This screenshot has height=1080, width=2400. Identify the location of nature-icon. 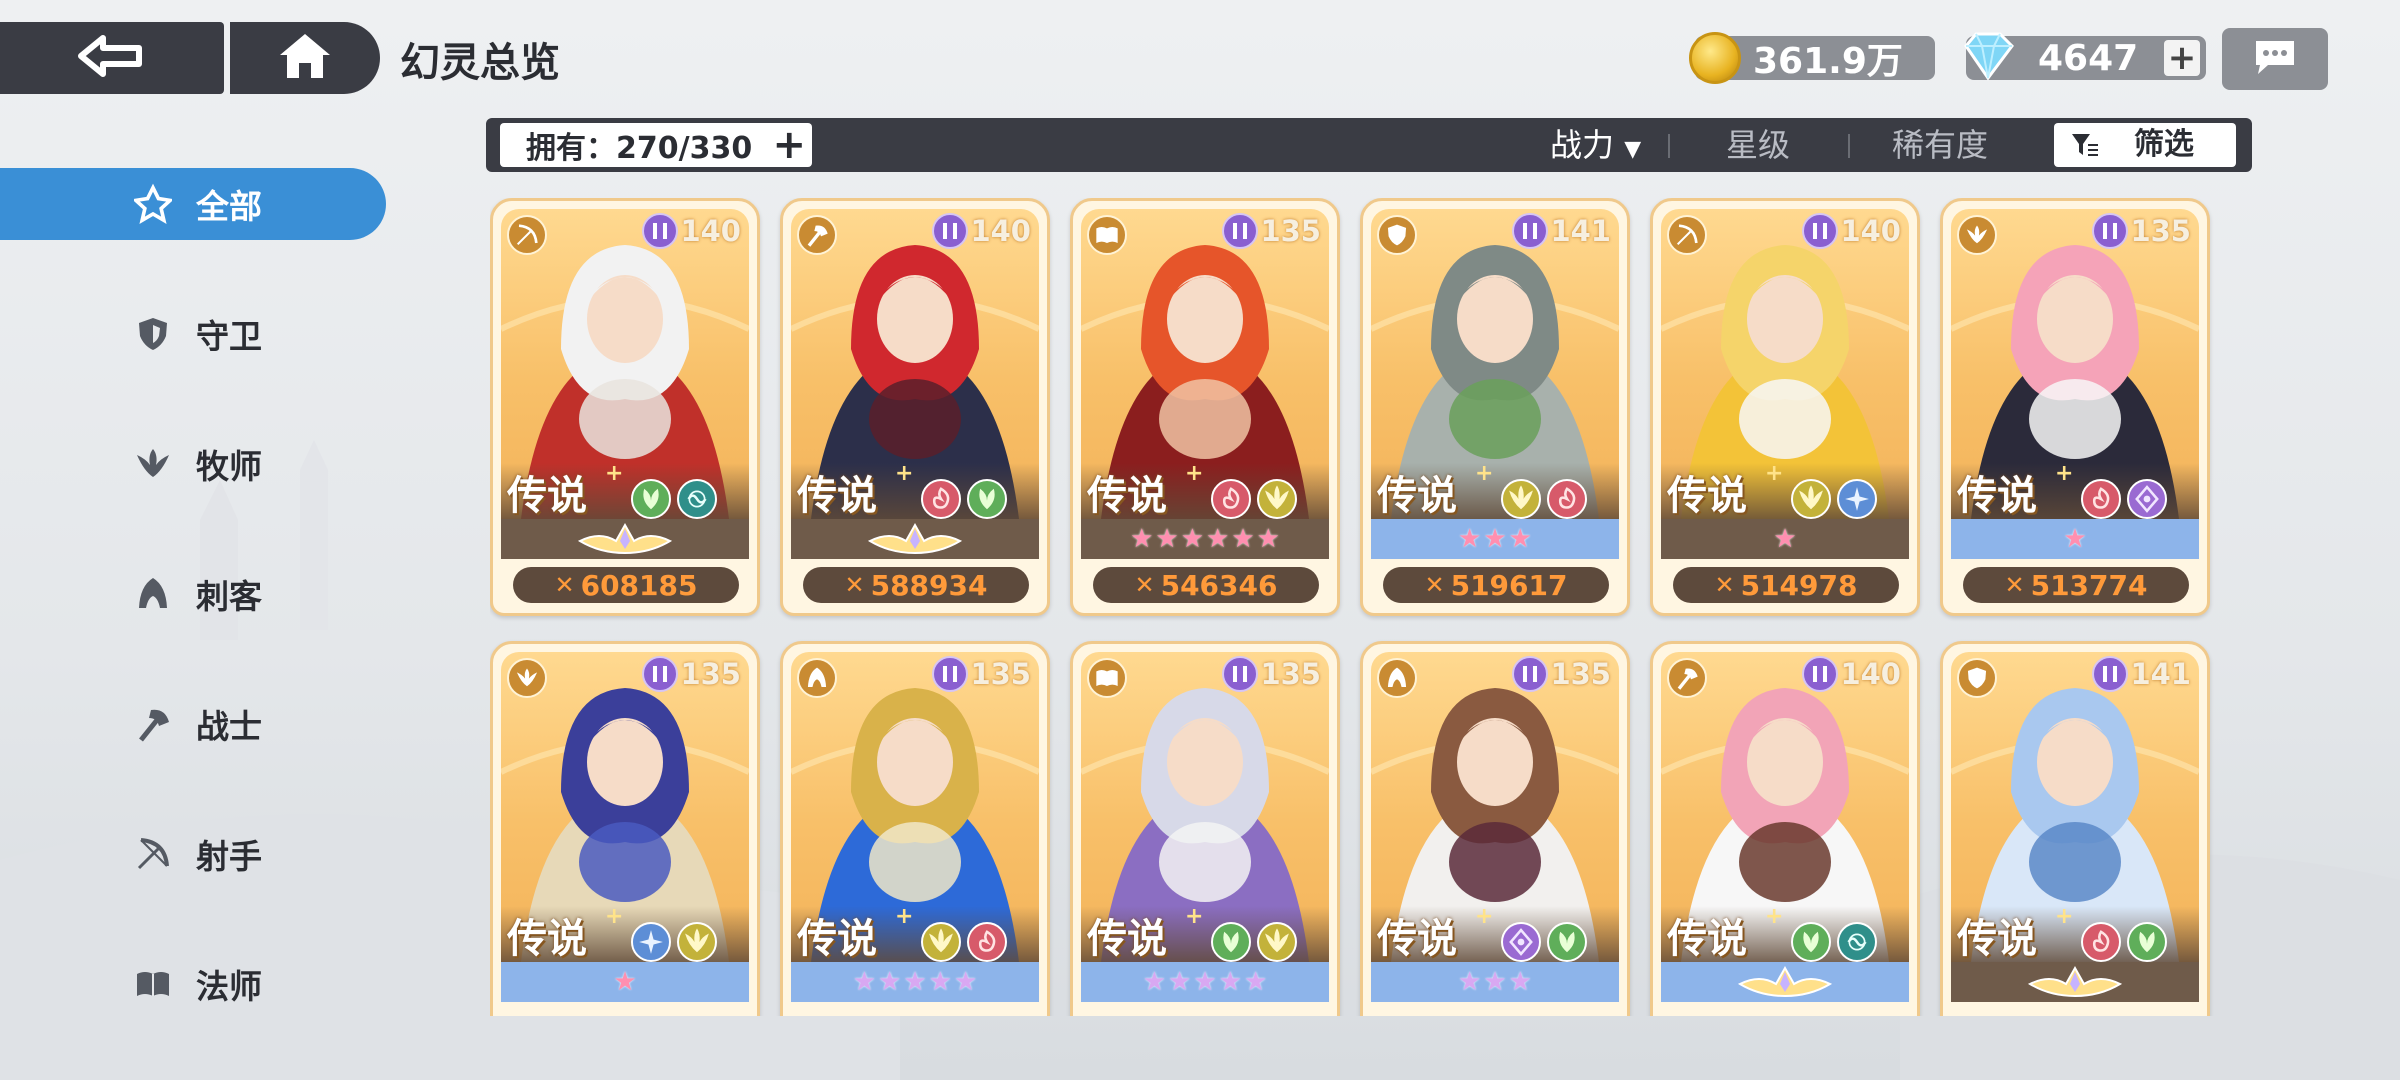
(1811, 942).